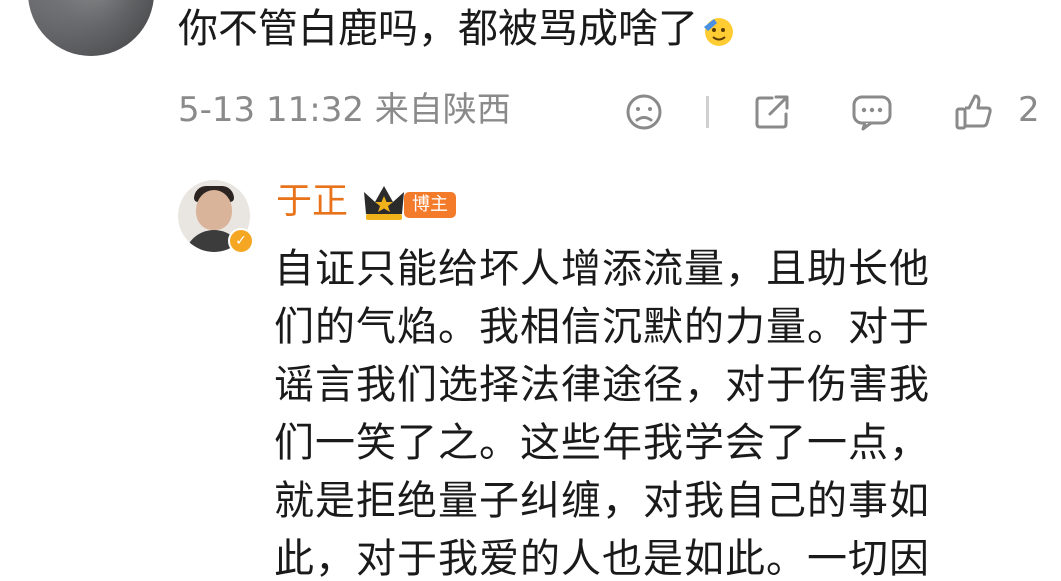  I want to click on reply-line: 此，对于我爱的人也是如此。一切因, so click(602, 558).